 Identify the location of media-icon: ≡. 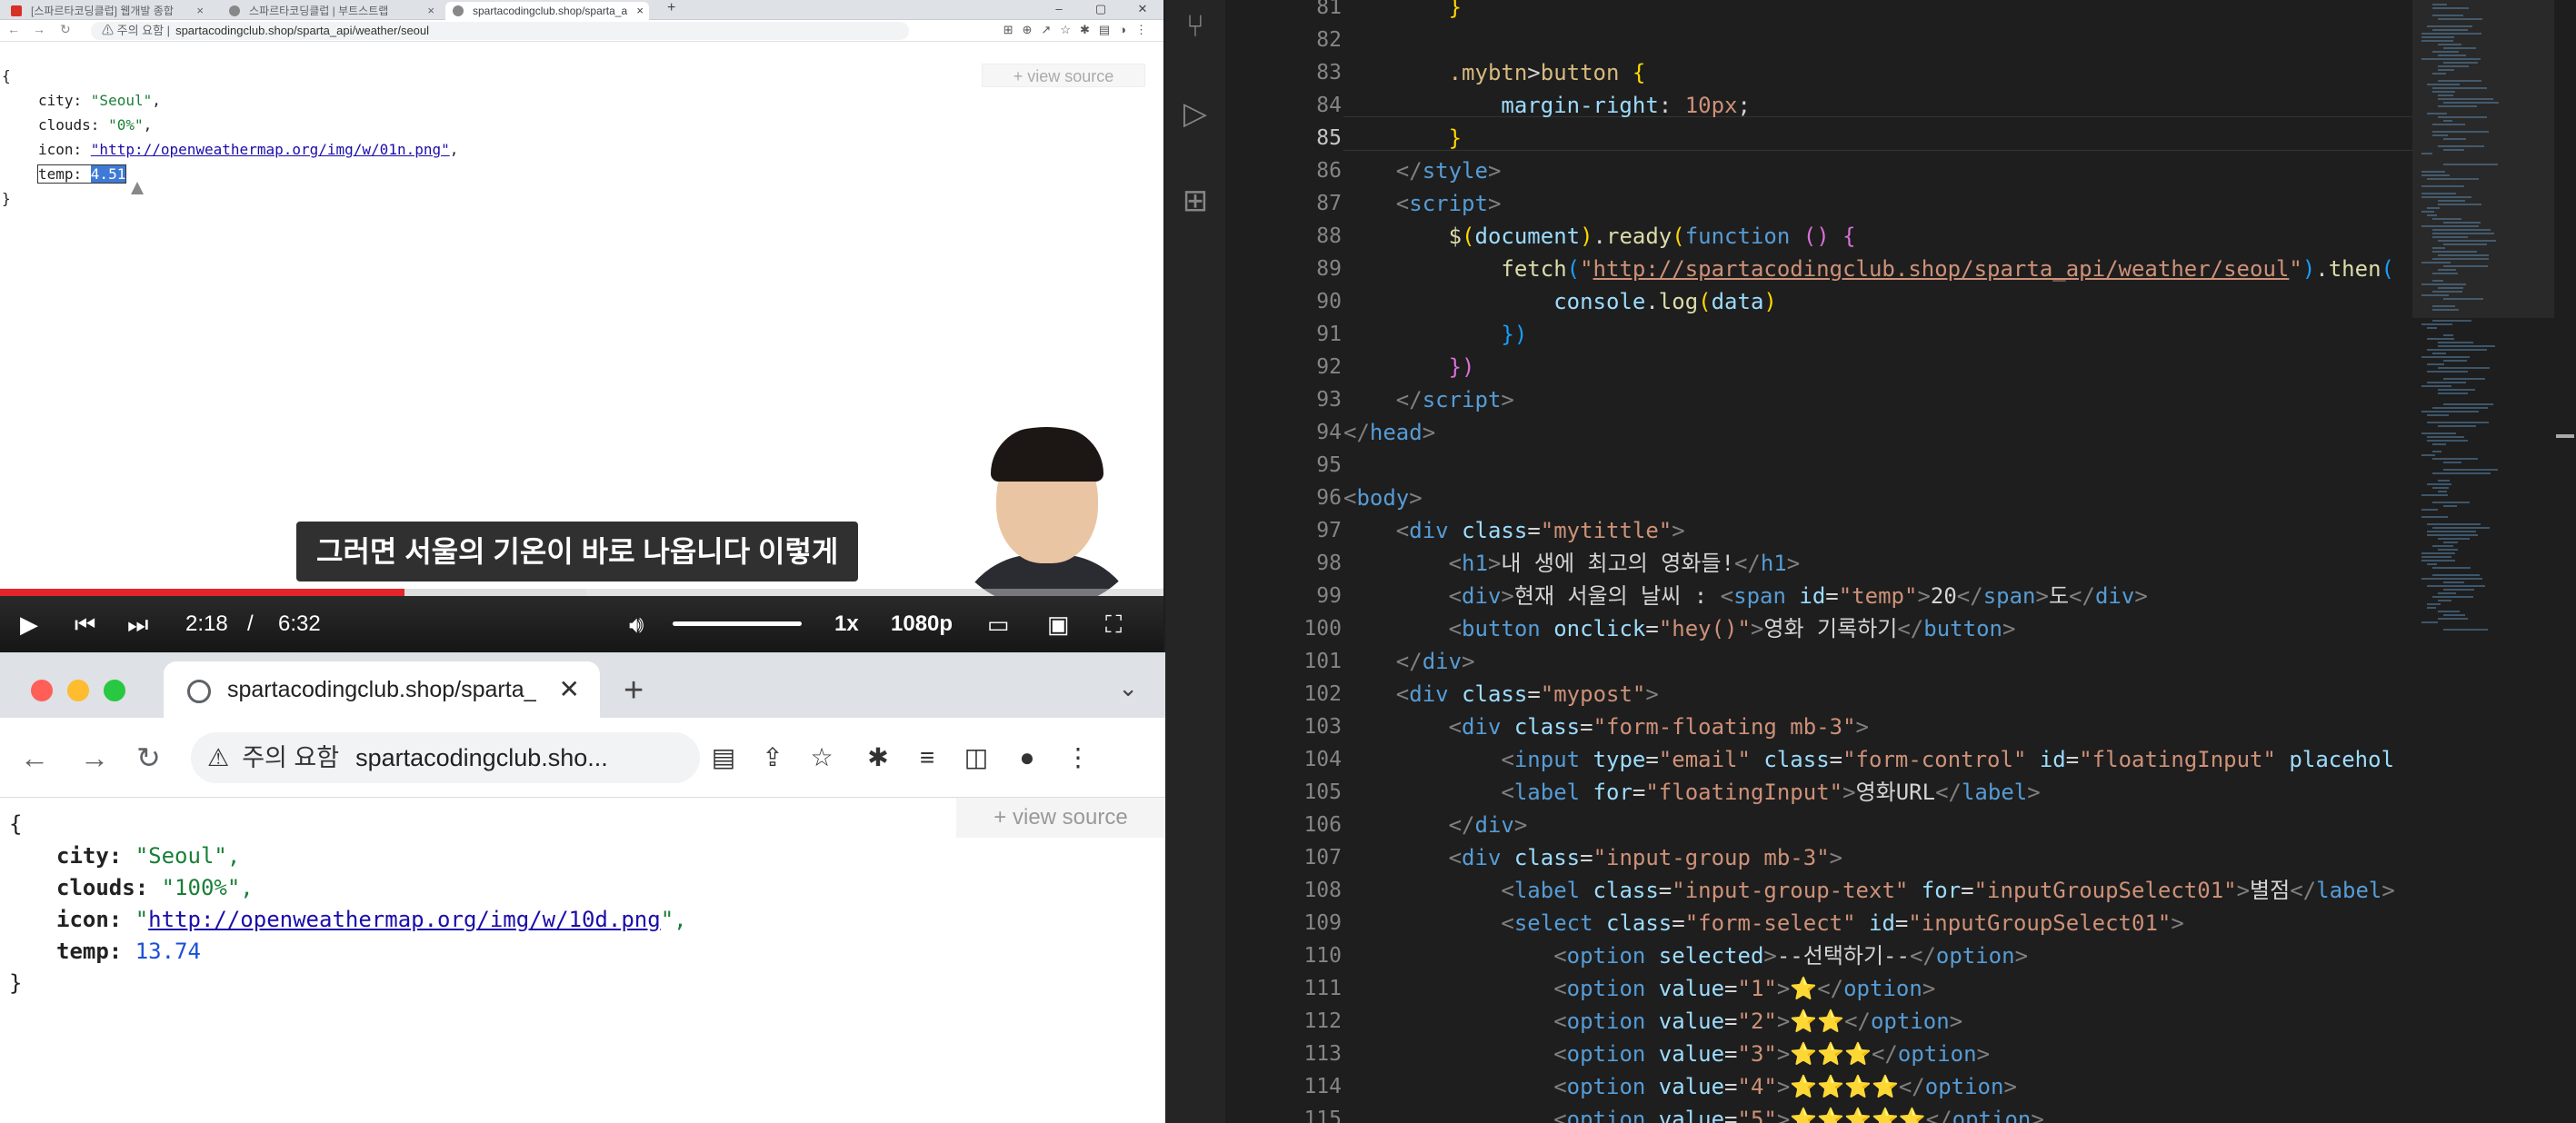
(927, 758).